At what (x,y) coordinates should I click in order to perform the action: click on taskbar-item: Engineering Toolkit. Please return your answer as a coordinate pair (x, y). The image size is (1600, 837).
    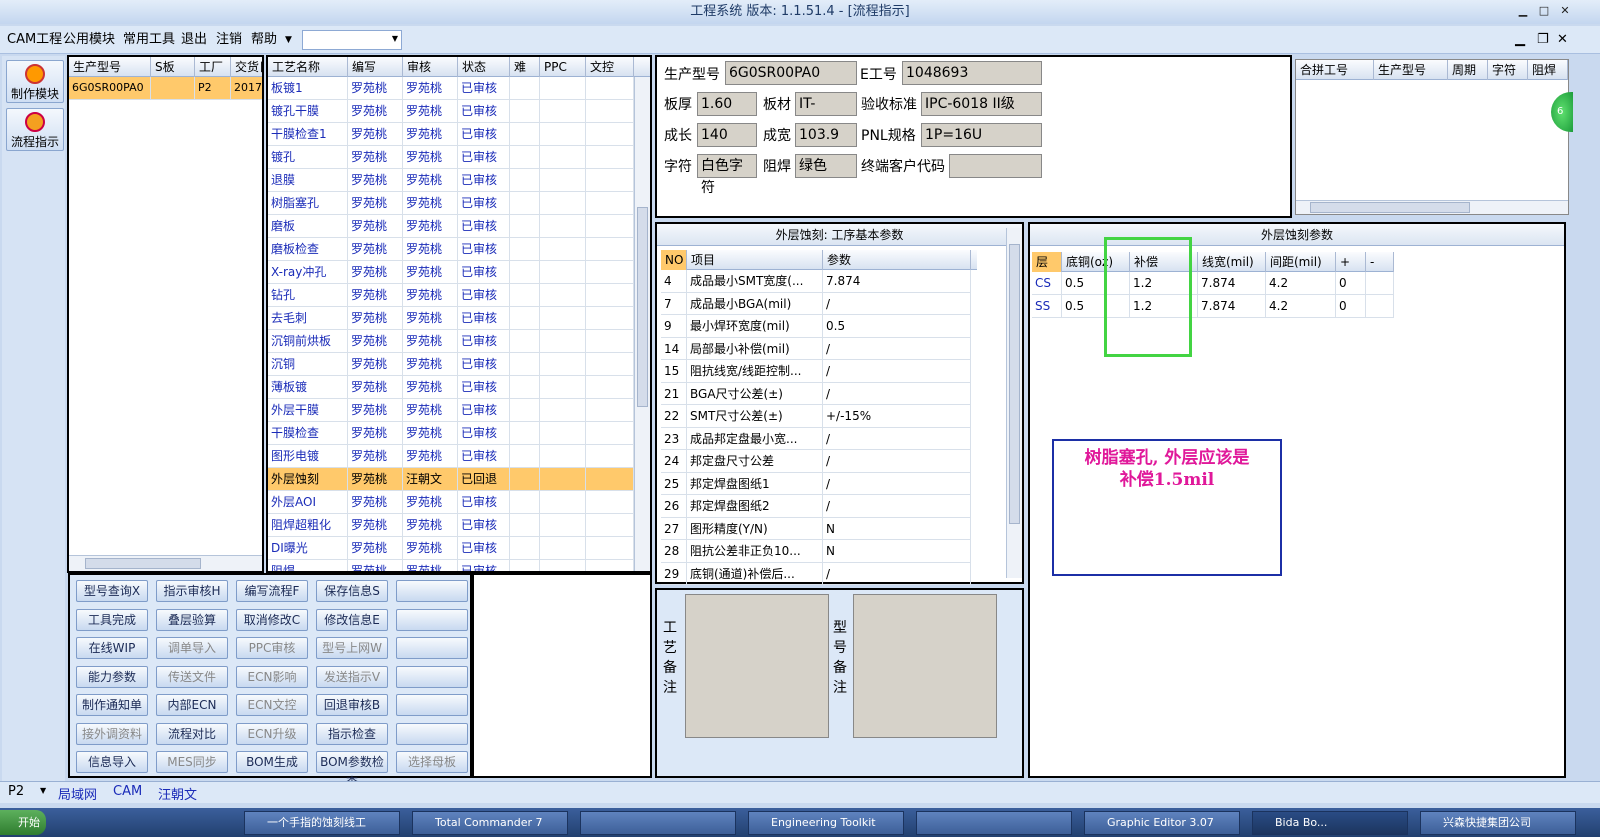
    Looking at the image, I should click on (826, 823).